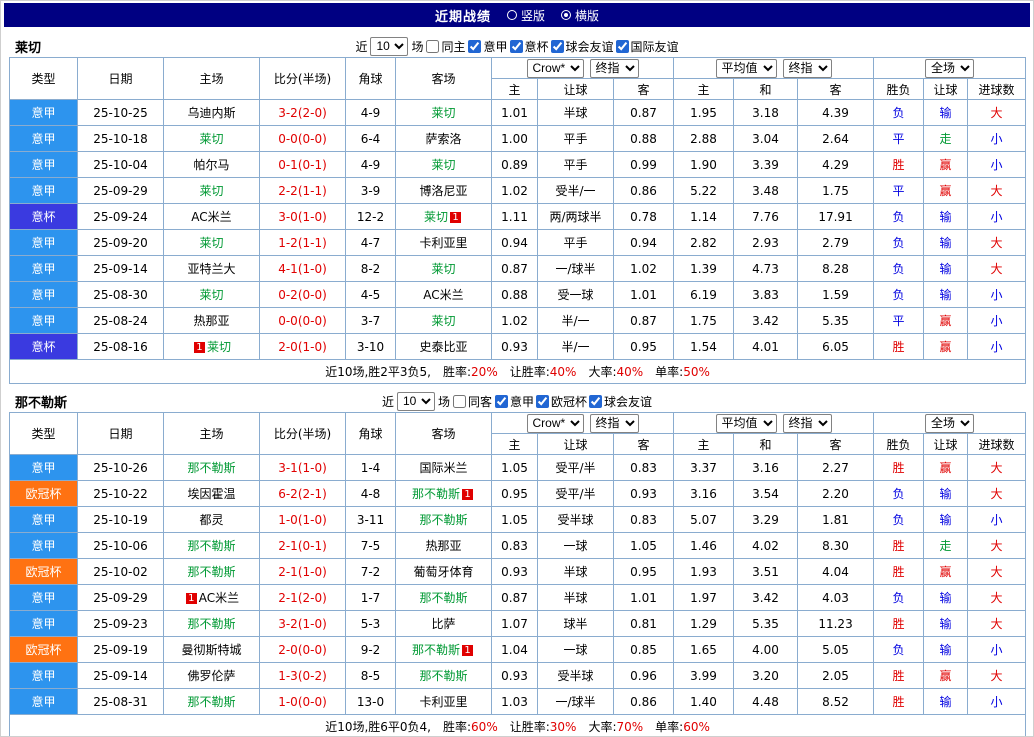  Describe the element at coordinates (766, 164) in the screenshot. I see `euro-draw-odds-cell: 3.39` at that location.